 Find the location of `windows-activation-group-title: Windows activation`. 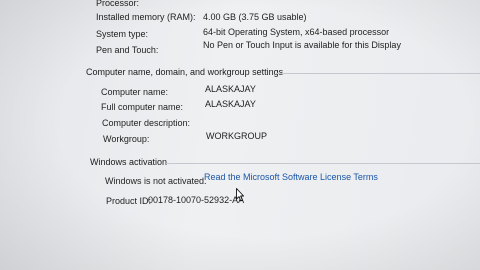

windows-activation-group-title: Windows activation is located at coordinates (129, 162).